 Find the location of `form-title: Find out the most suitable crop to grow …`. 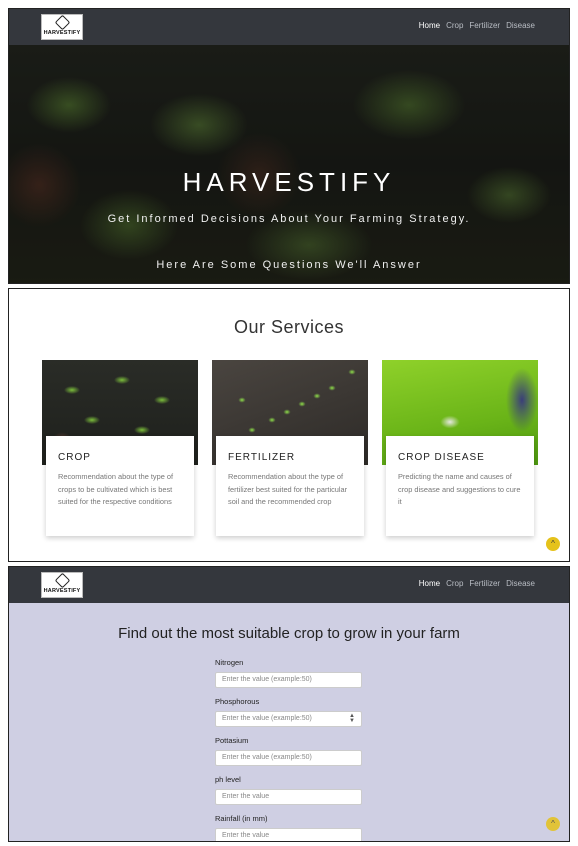

form-title: Find out the most suitable crop to grow … is located at coordinates (289, 633).